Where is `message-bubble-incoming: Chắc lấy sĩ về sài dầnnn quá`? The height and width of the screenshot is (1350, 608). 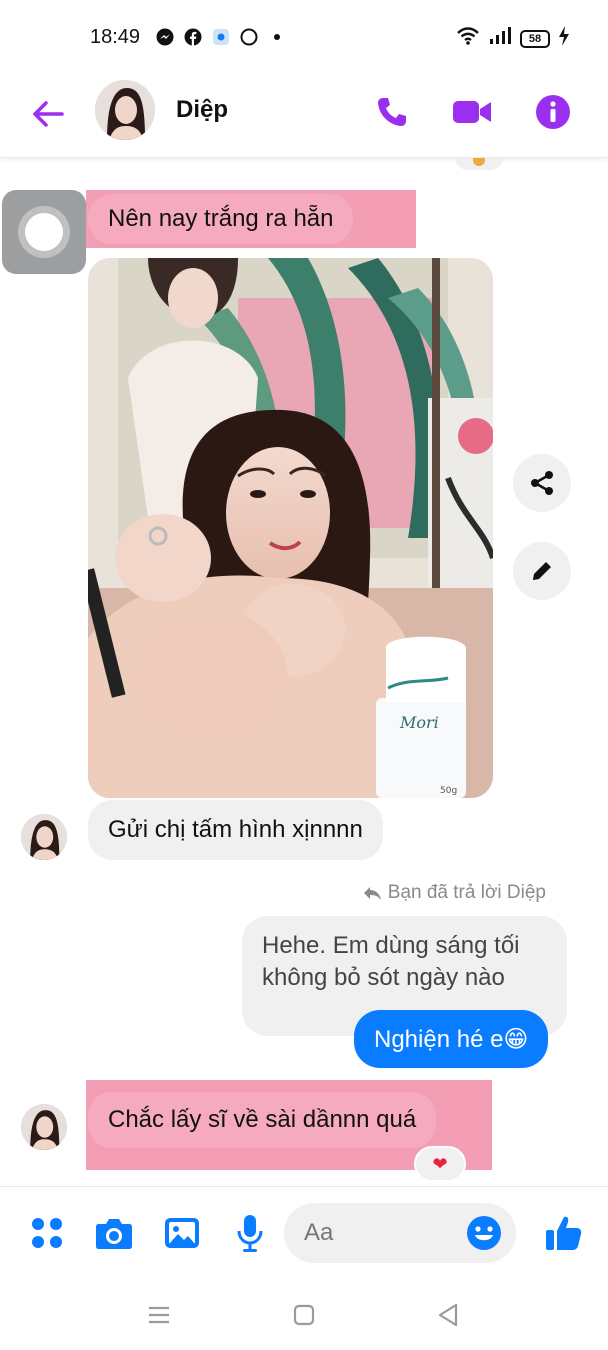
message-bubble-incoming: Chắc lấy sĩ về sài dầnnn quá is located at coordinates (262, 1120).